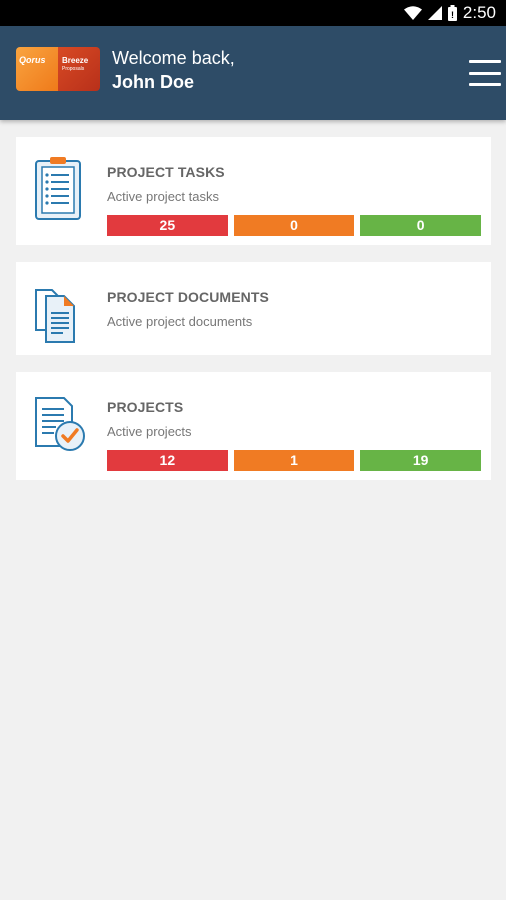 The image size is (506, 900). What do you see at coordinates (55, 316) in the screenshot?
I see `documents-icon` at bounding box center [55, 316].